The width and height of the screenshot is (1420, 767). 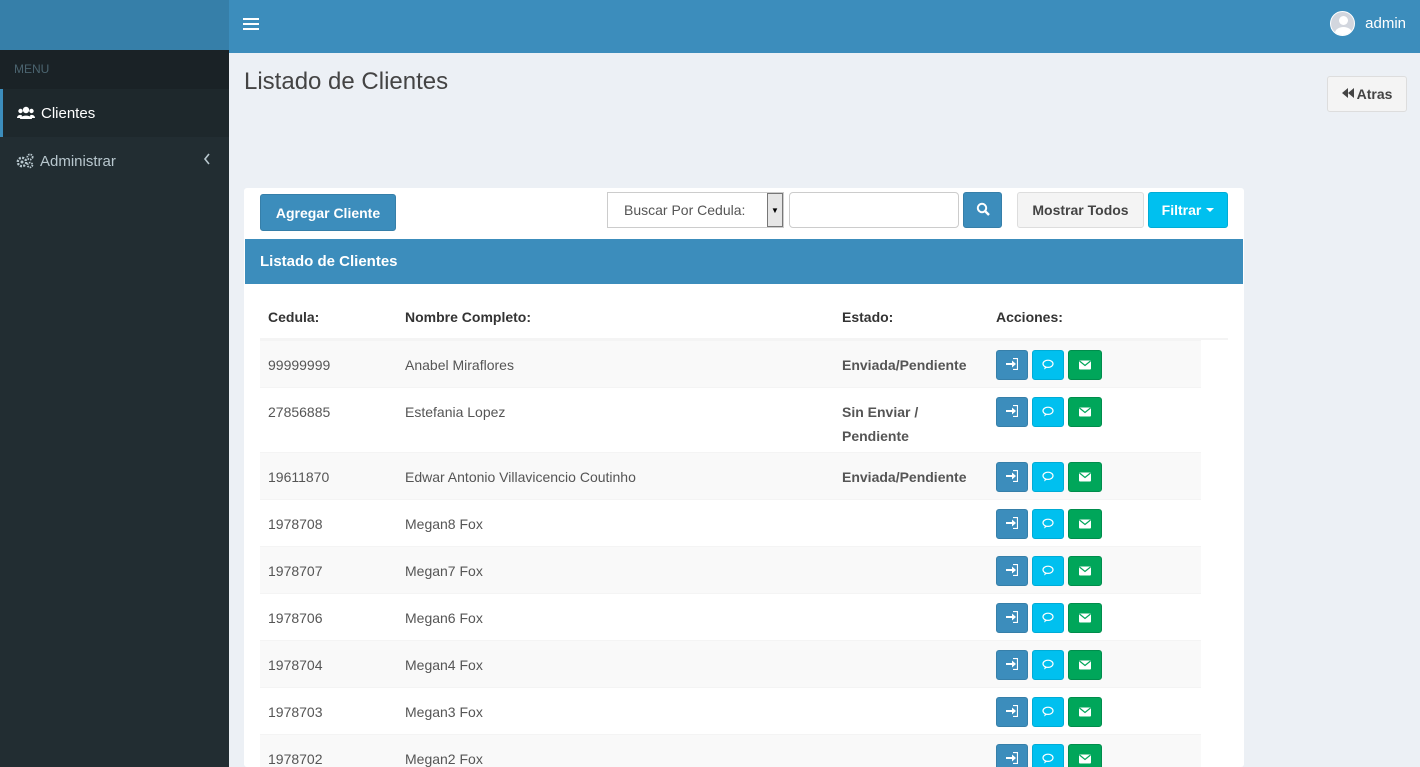 I want to click on column-header-estado: Estado:, so click(x=868, y=317).